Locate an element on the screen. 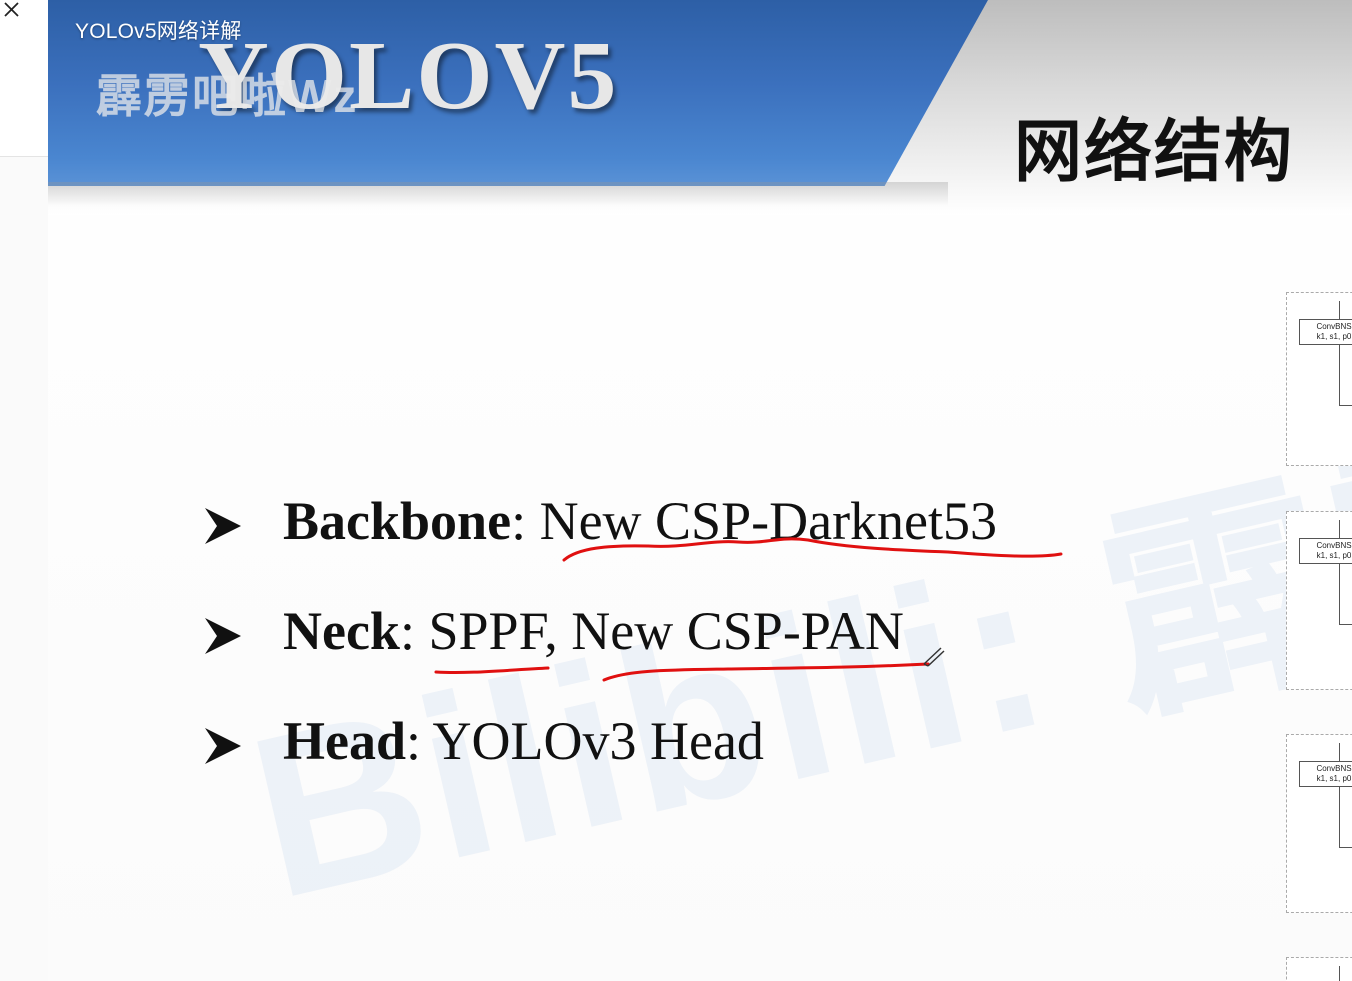  video-title: YOLOv5网络详解 is located at coordinates (158, 31).